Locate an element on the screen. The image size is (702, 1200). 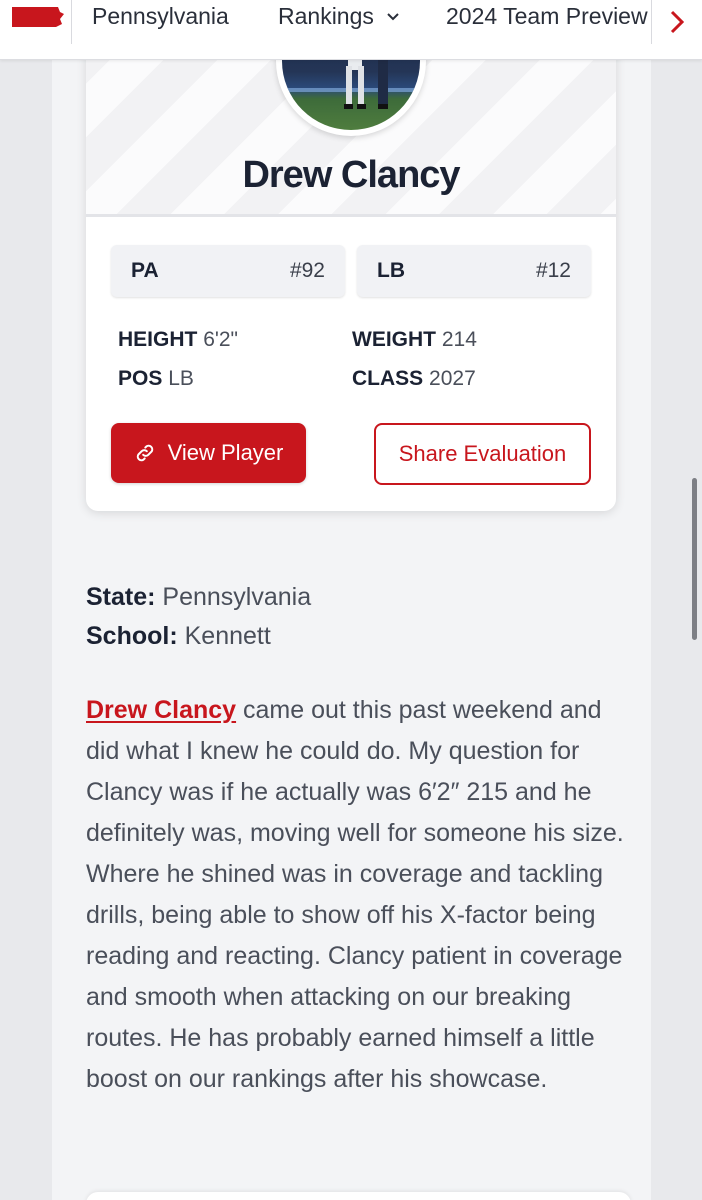
state-rank-pill: PA #92 is located at coordinates (228, 271).